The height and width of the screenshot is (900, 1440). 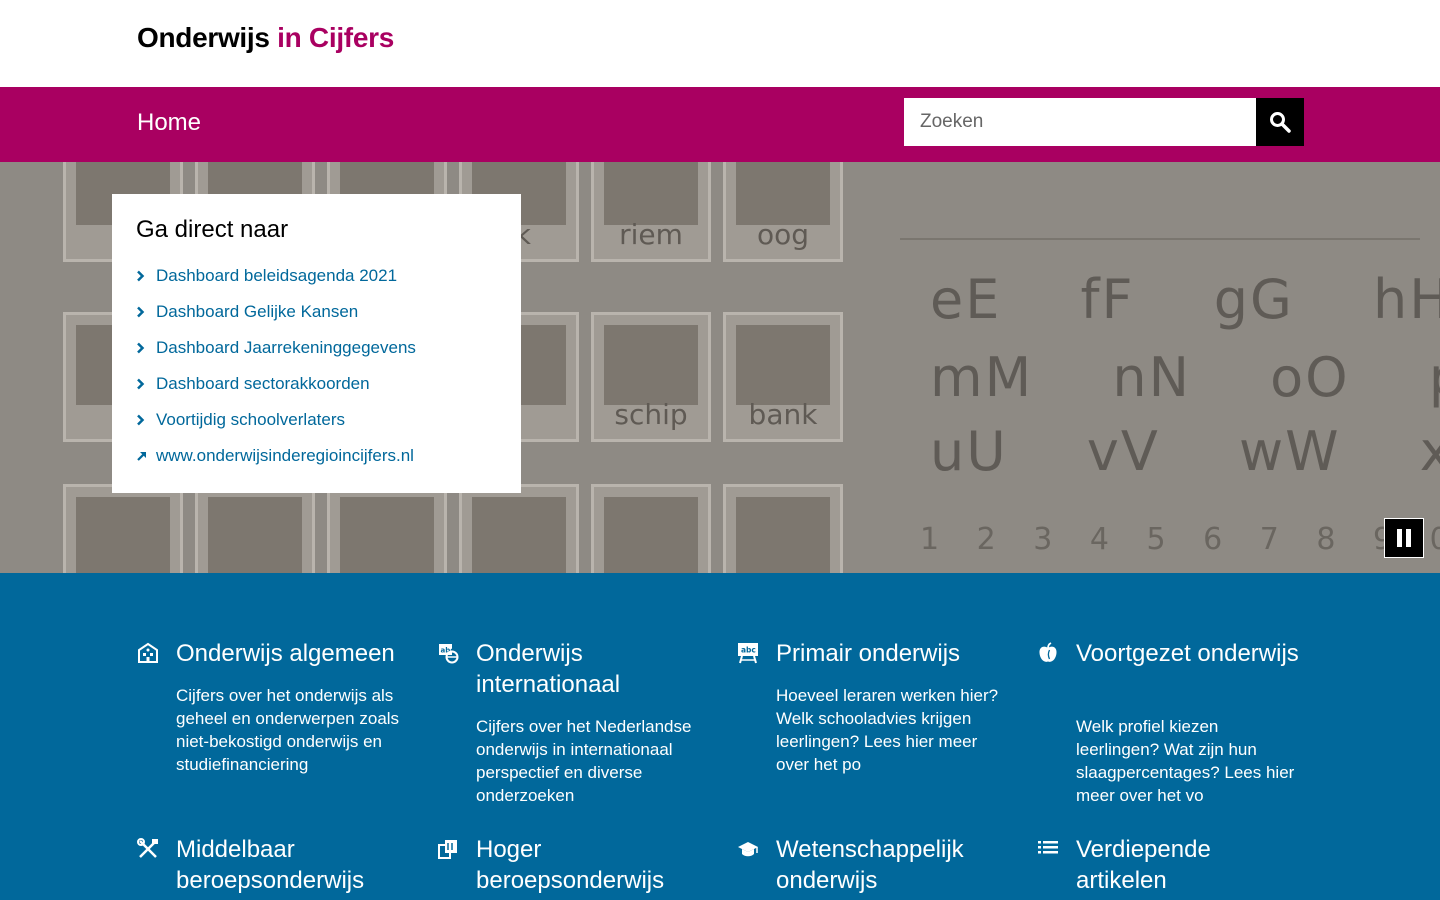 I want to click on board-letters-row: mM nN oO pP, so click(x=1185, y=377).